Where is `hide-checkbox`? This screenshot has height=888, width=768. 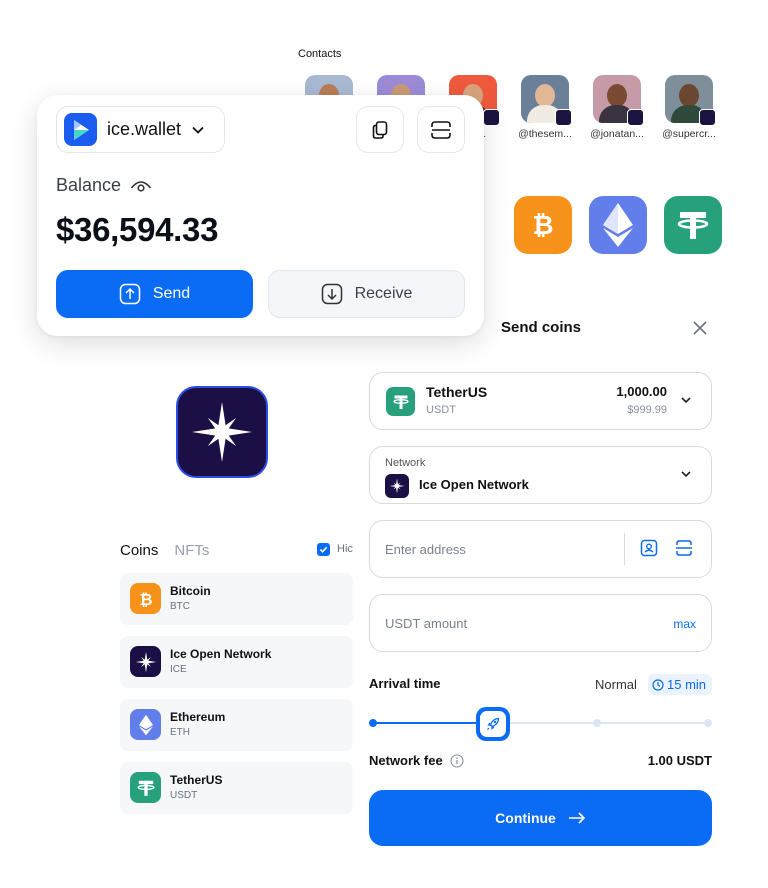
hide-checkbox is located at coordinates (323, 549).